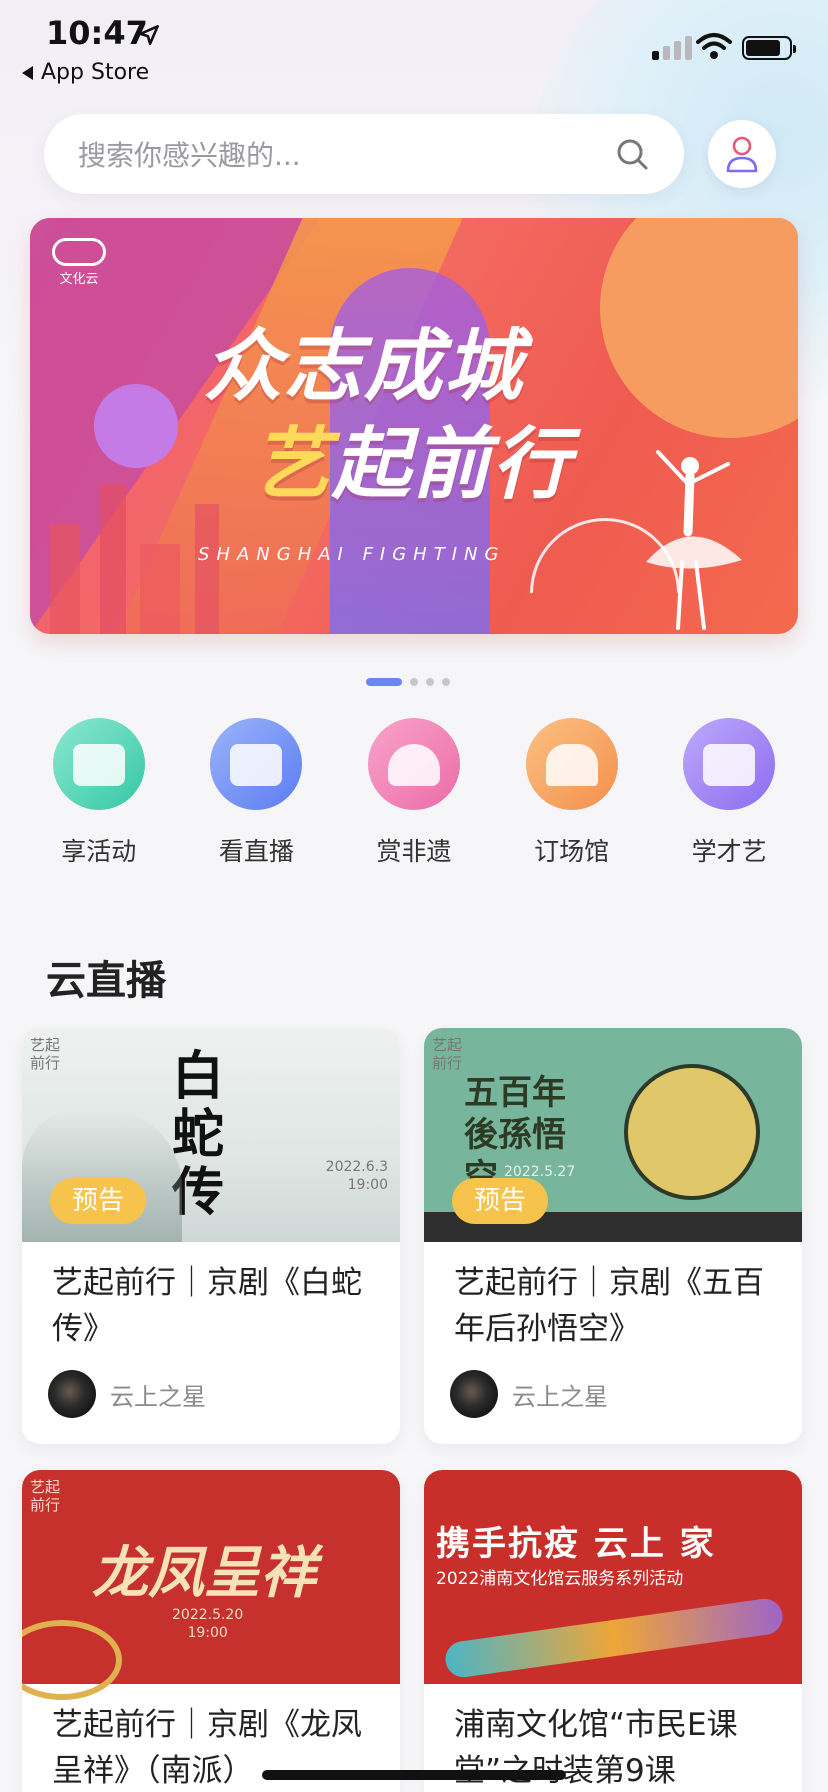 The height and width of the screenshot is (1792, 828). I want to click on entry-live: 看直播, so click(256, 793).